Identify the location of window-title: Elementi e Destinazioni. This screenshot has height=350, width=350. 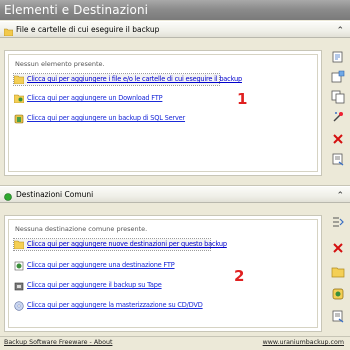
(175, 10).